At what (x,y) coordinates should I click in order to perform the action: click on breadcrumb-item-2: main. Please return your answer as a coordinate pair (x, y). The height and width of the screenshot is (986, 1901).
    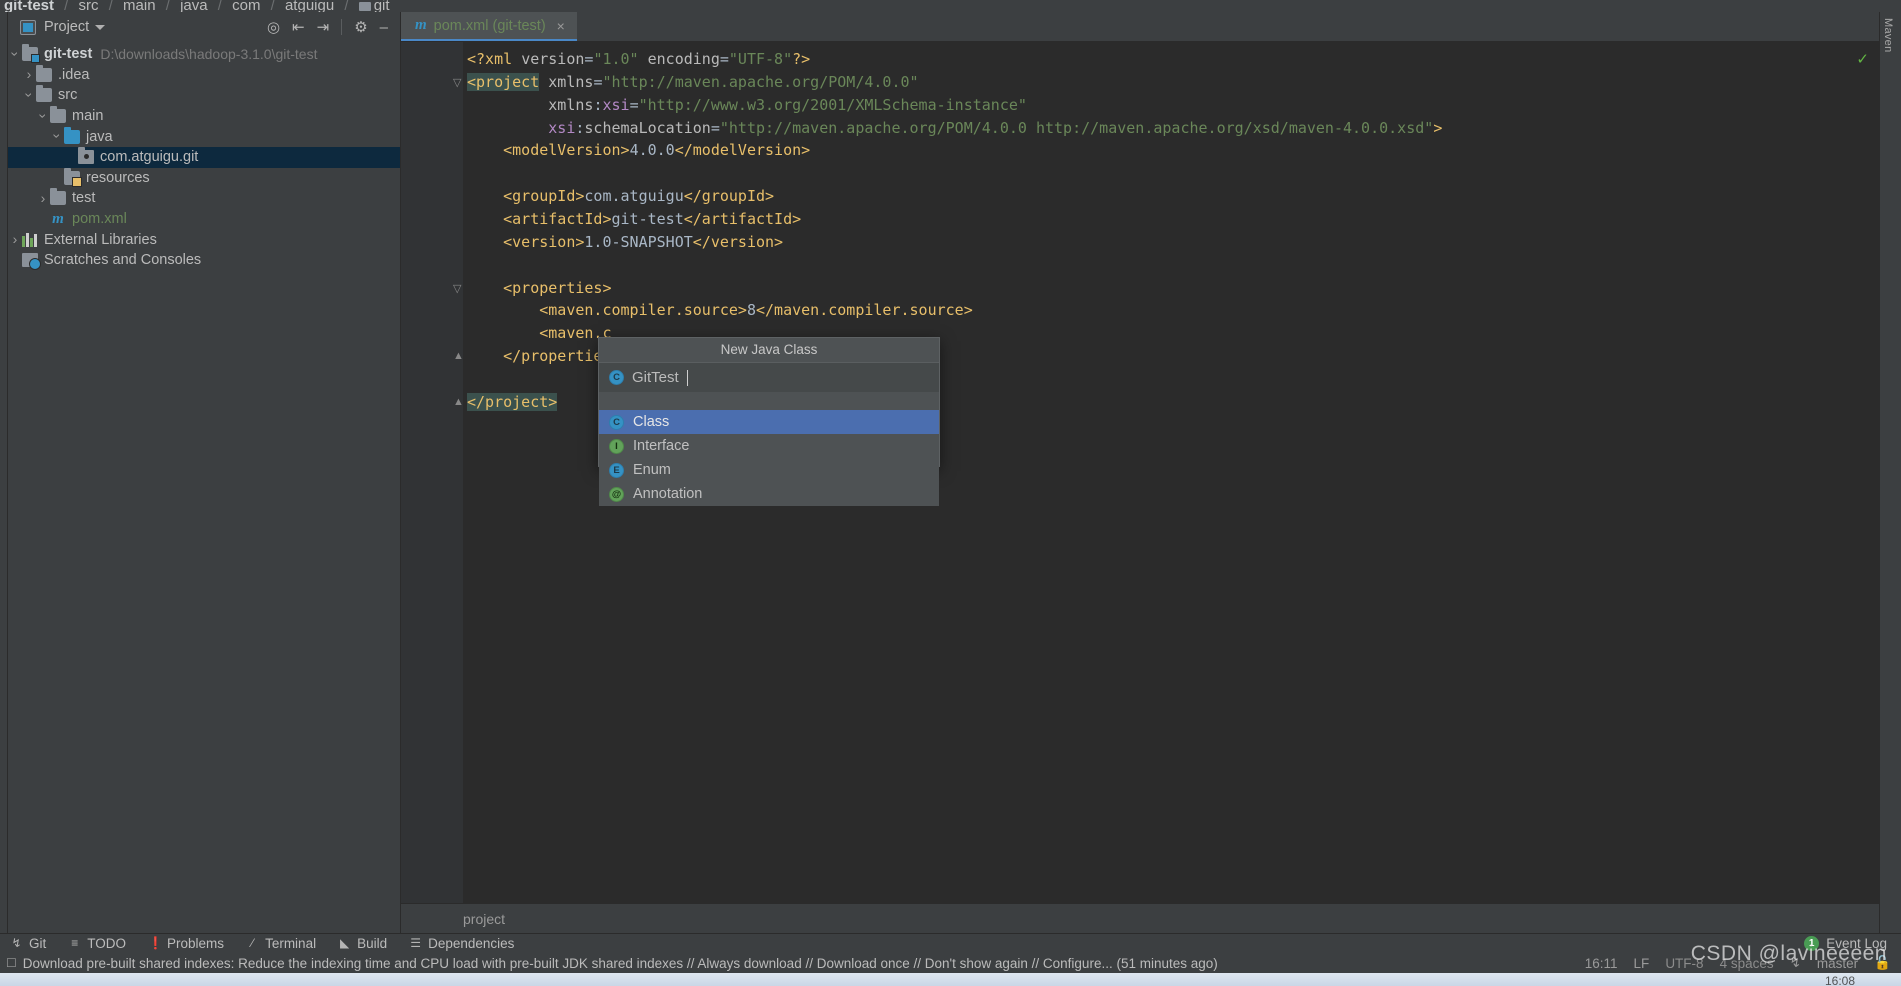
    Looking at the image, I should click on (139, 6).